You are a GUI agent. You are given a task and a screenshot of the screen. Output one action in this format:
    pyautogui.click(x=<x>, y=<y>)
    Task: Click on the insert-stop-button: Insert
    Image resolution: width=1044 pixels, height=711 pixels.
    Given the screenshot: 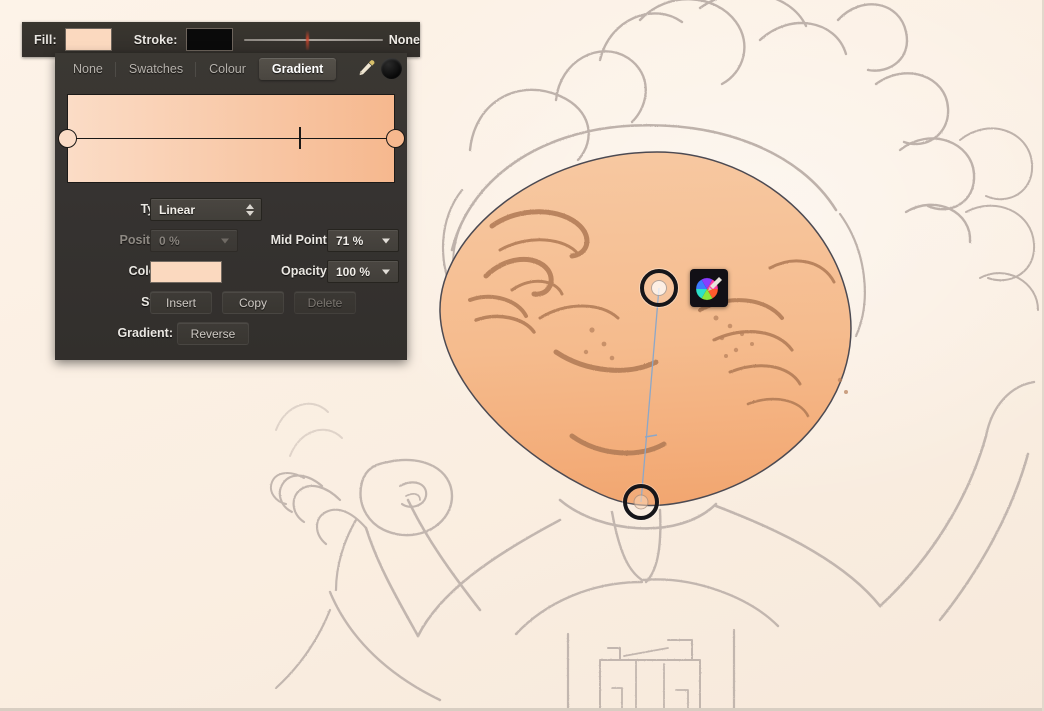 What is the action you would take?
    pyautogui.click(x=181, y=302)
    